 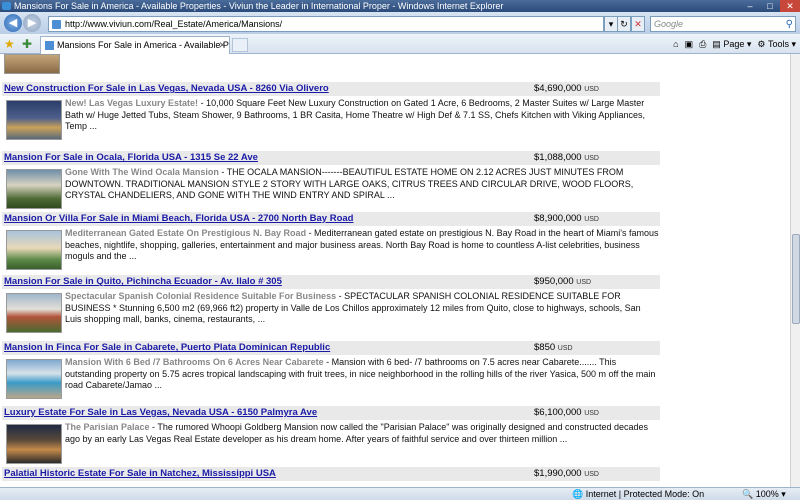 What do you see at coordinates (400, 493) in the screenshot?
I see `status-bar: 🌐 Internet | Protected Mode: On 🔍 100% ▾` at bounding box center [400, 493].